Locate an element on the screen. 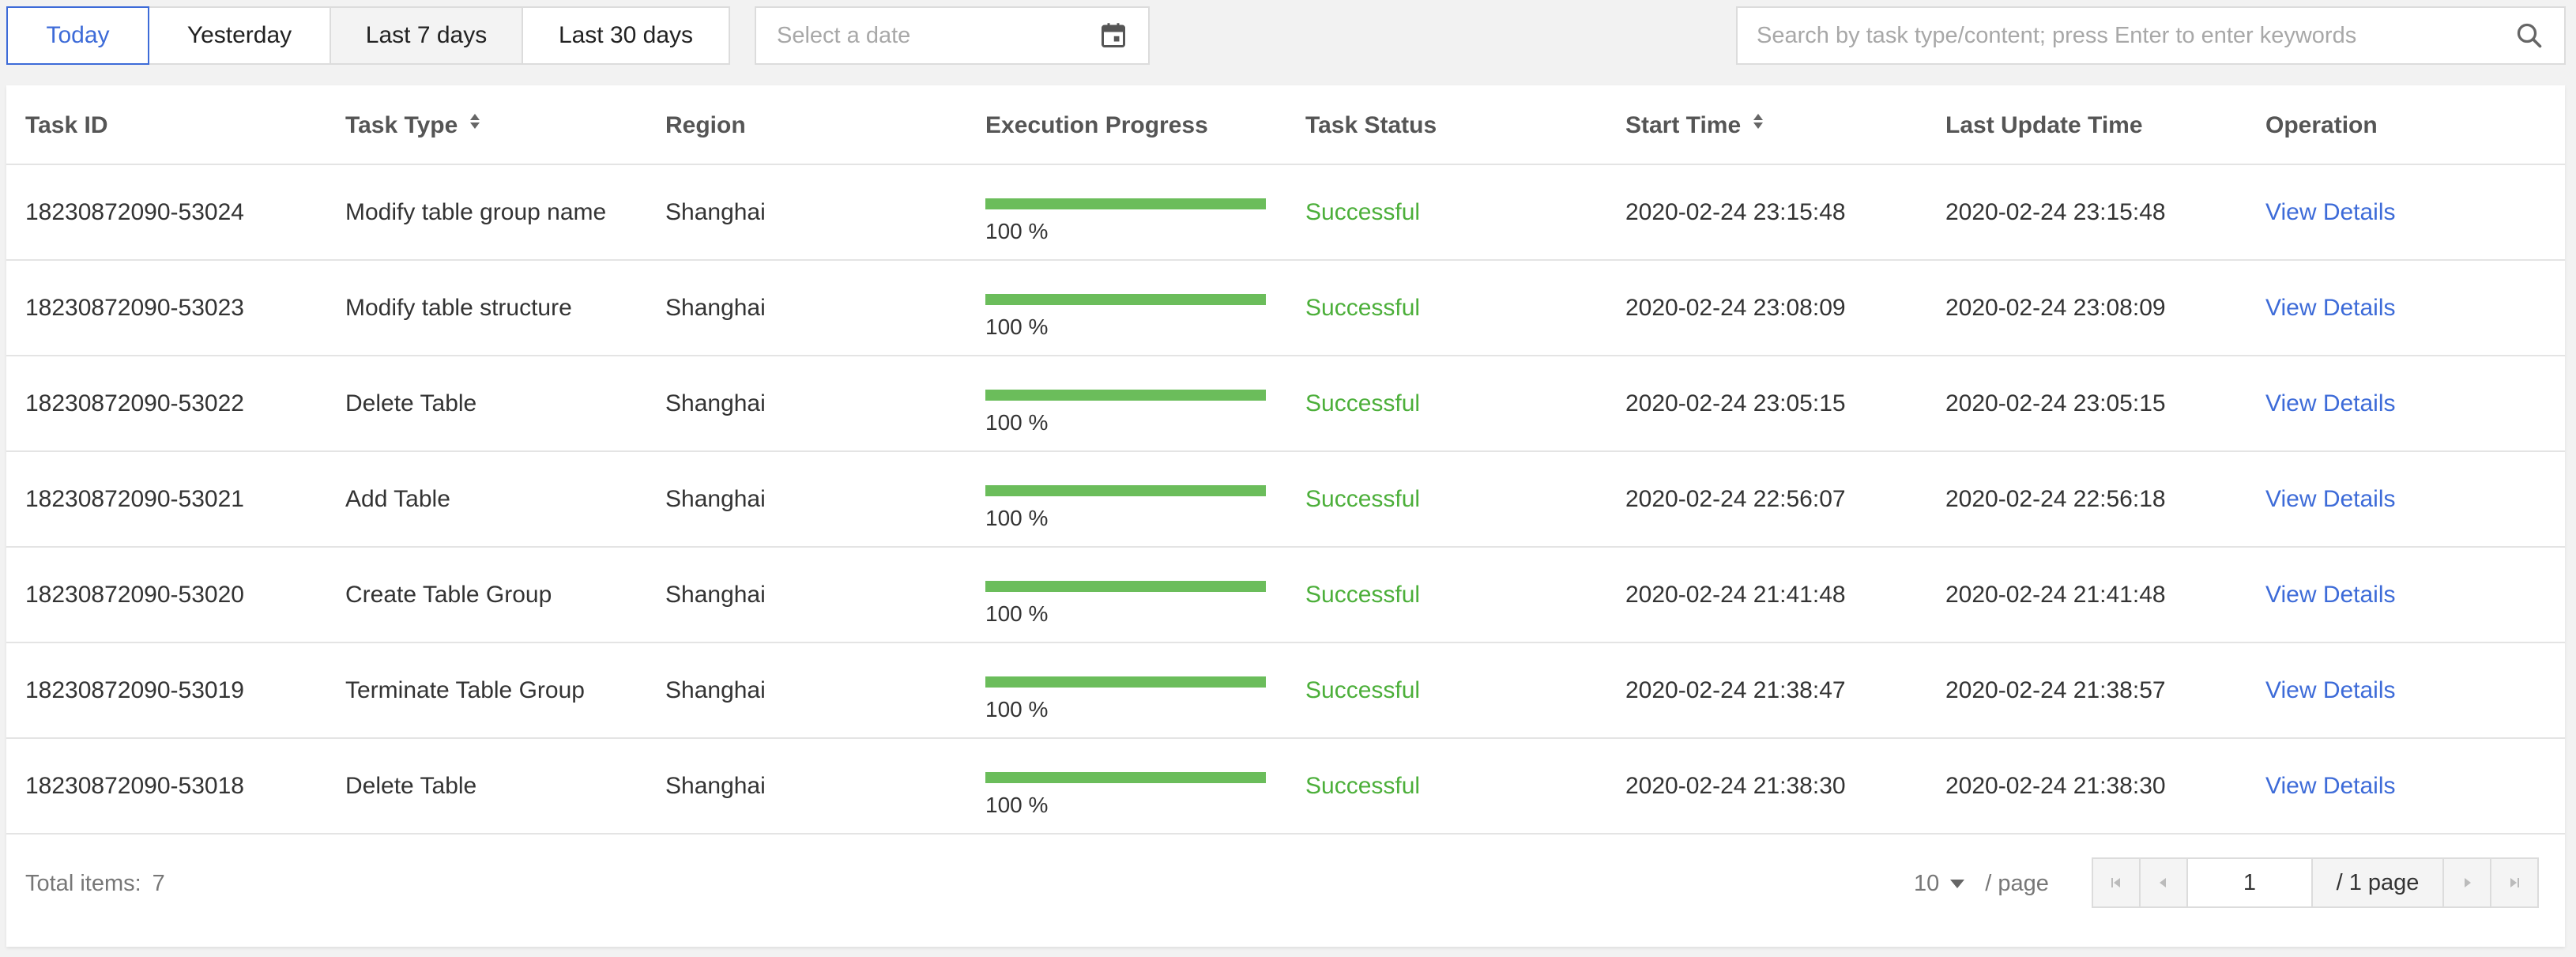 The height and width of the screenshot is (957, 2576). cell-start-time: 2020-02-24 23:08:09 is located at coordinates (1735, 307).